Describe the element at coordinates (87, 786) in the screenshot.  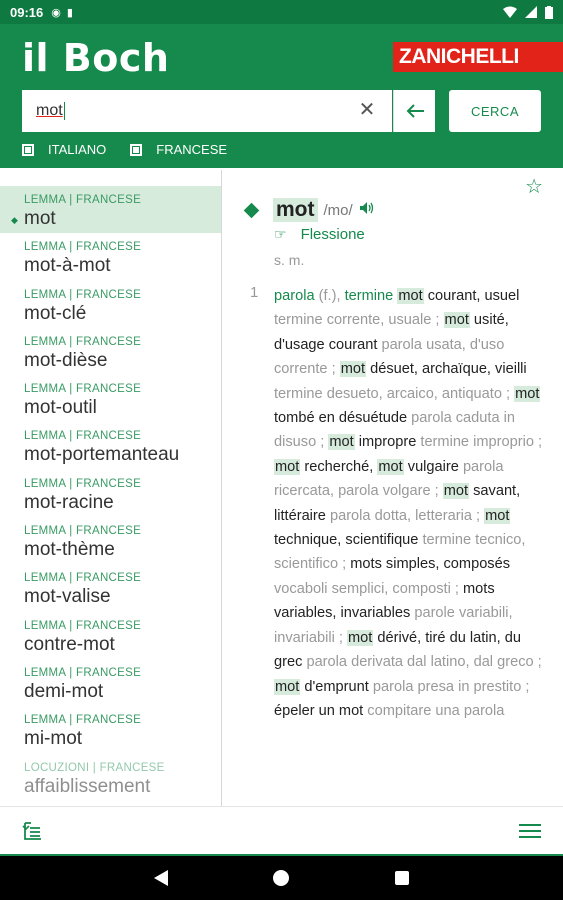
I see `lemma-word: affaiblissement` at that location.